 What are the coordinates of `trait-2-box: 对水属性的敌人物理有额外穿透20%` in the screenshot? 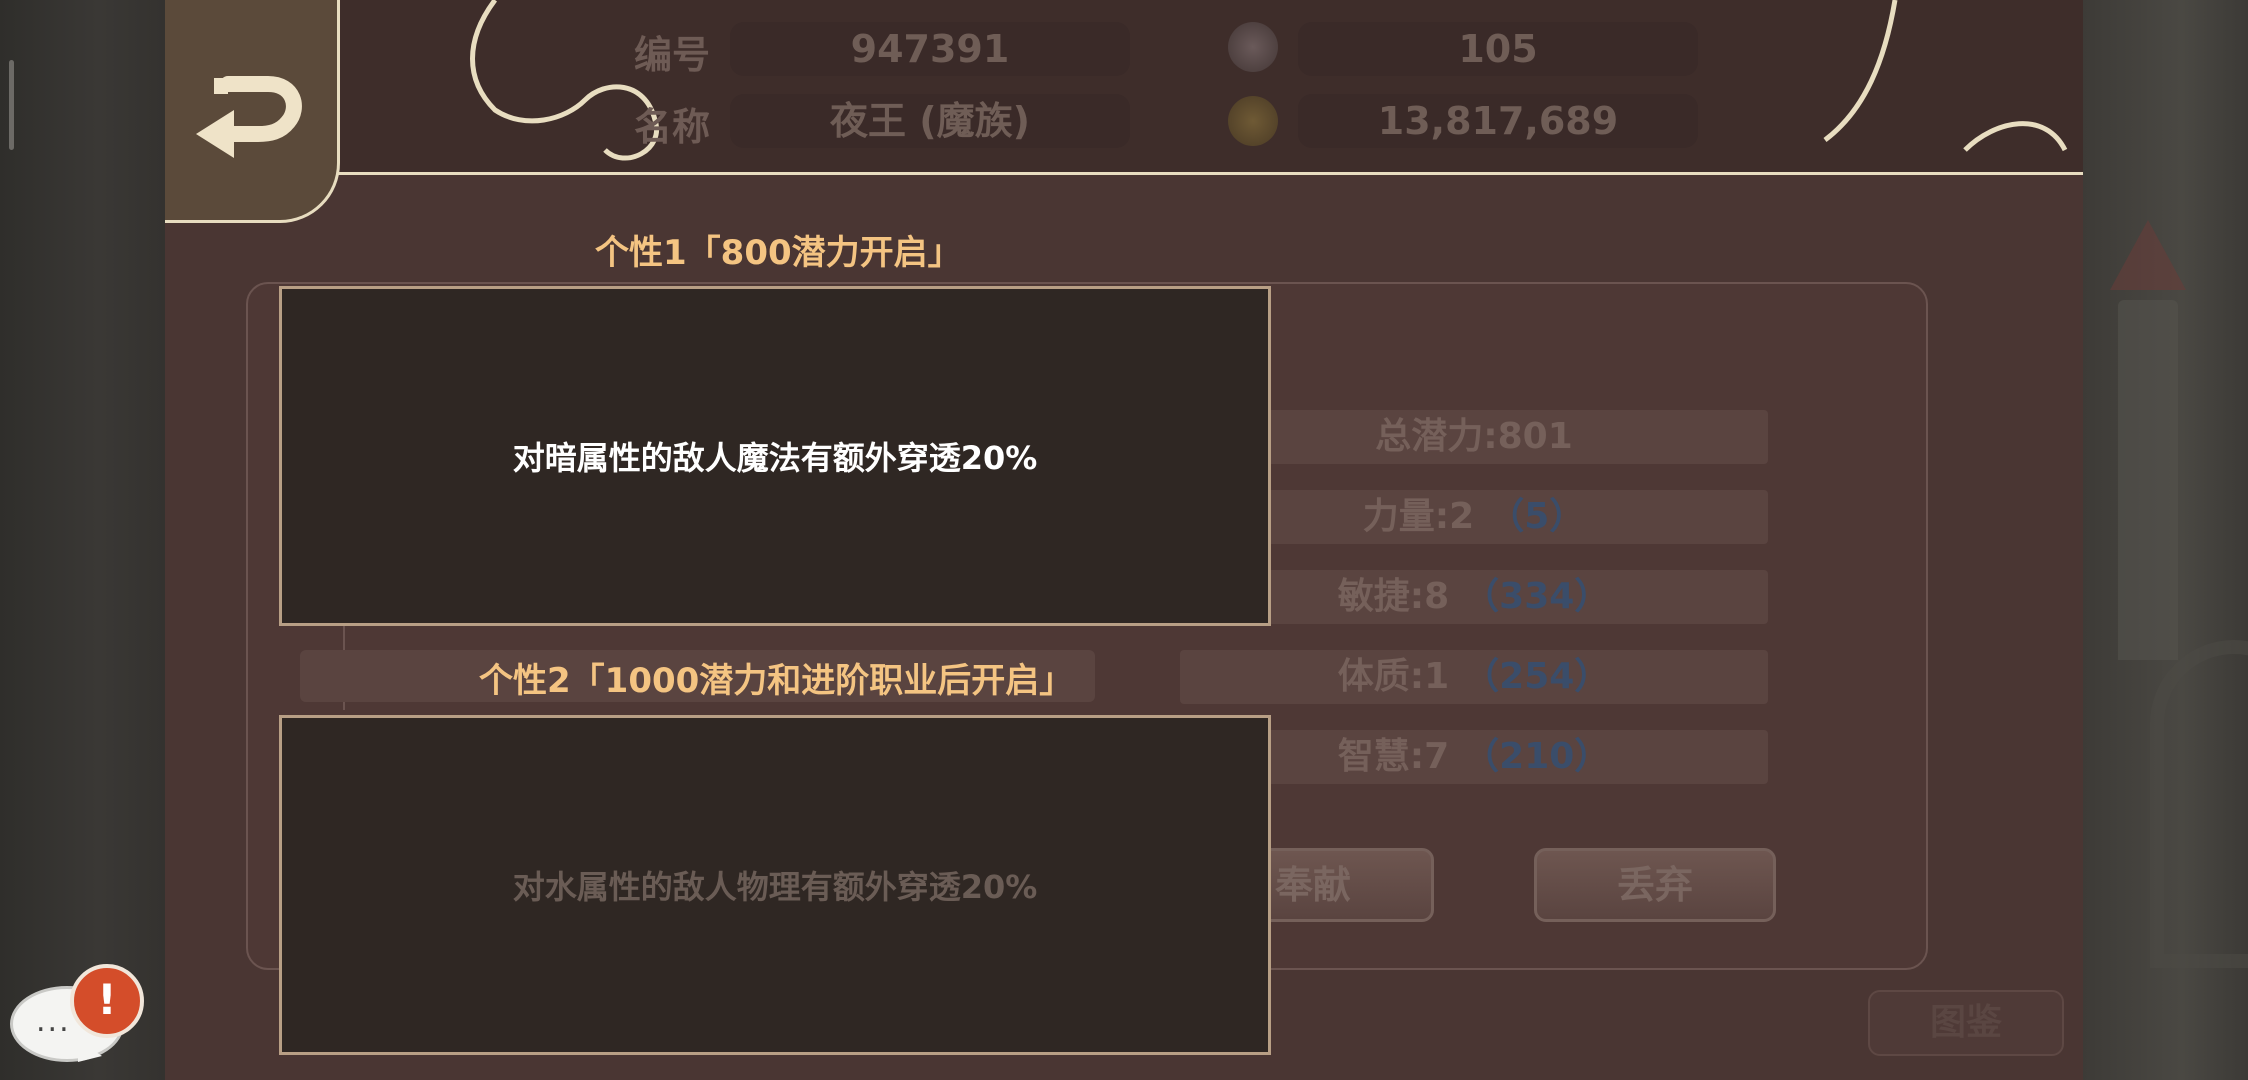 It's located at (775, 885).